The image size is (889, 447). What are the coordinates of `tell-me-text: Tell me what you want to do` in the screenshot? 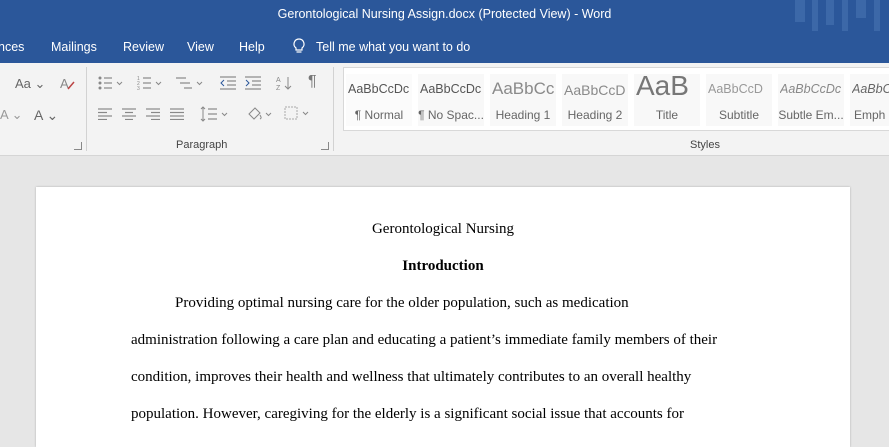 It's located at (393, 46).